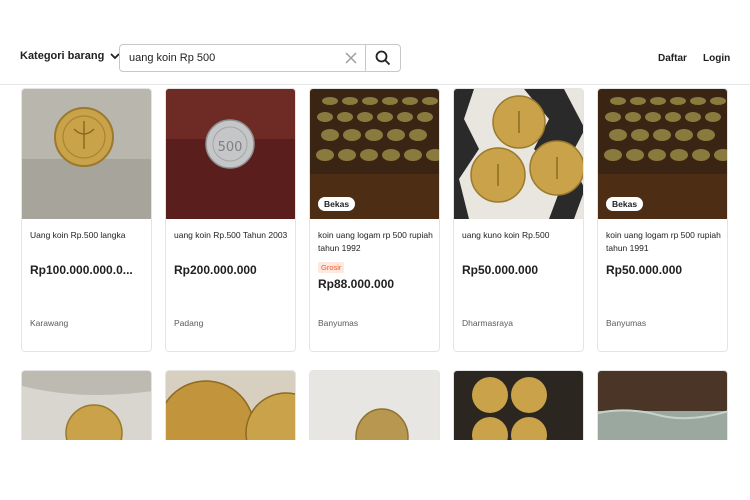  I want to click on listing-location: Karawang, so click(49, 323).